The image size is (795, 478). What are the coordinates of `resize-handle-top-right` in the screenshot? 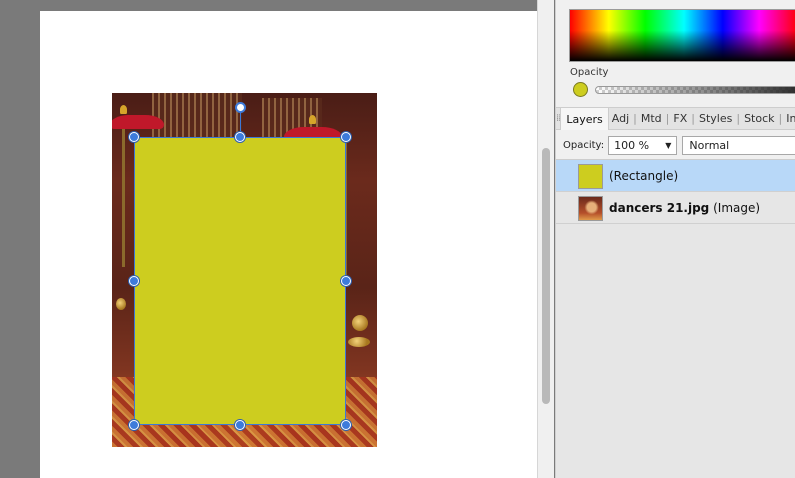 It's located at (346, 137).